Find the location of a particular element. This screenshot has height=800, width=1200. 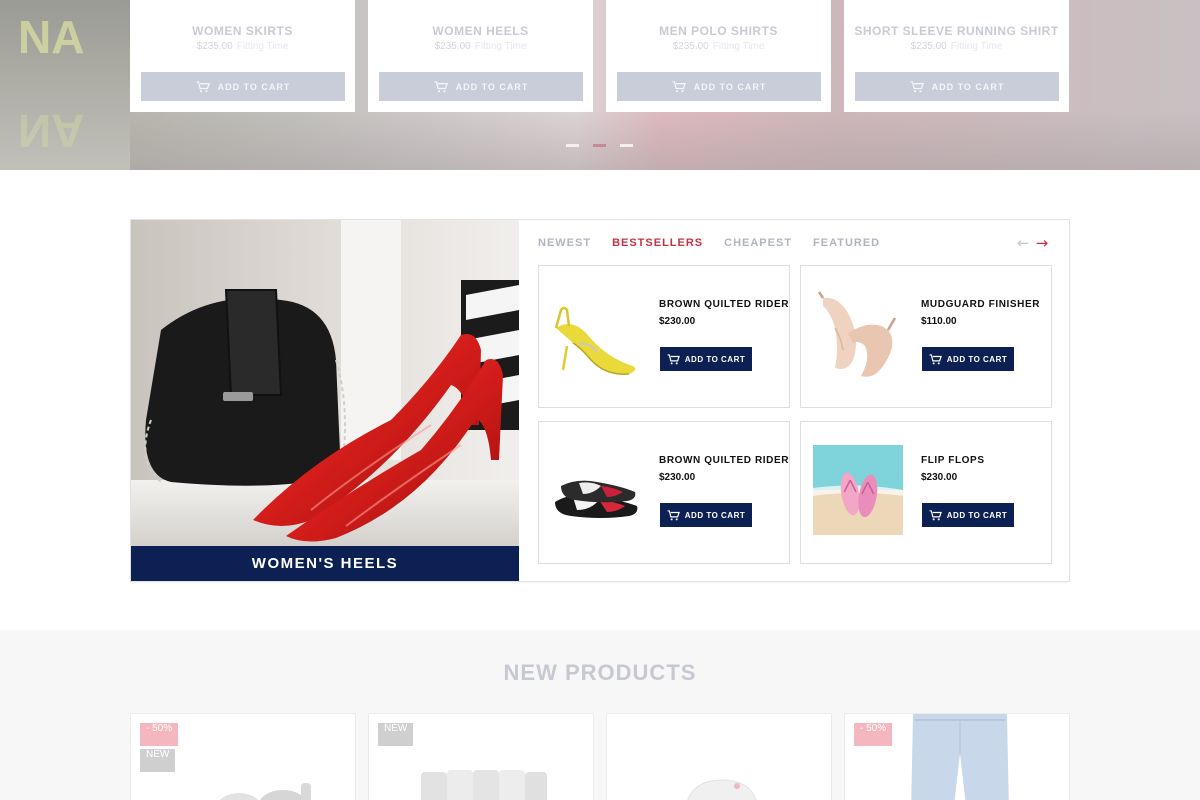

tab-arrows: ← → is located at coordinates (1032, 243).